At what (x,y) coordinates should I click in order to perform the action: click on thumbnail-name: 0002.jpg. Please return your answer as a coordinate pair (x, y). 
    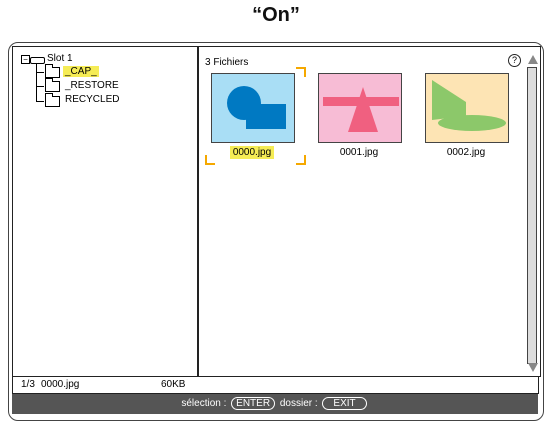
    Looking at the image, I should click on (466, 152).